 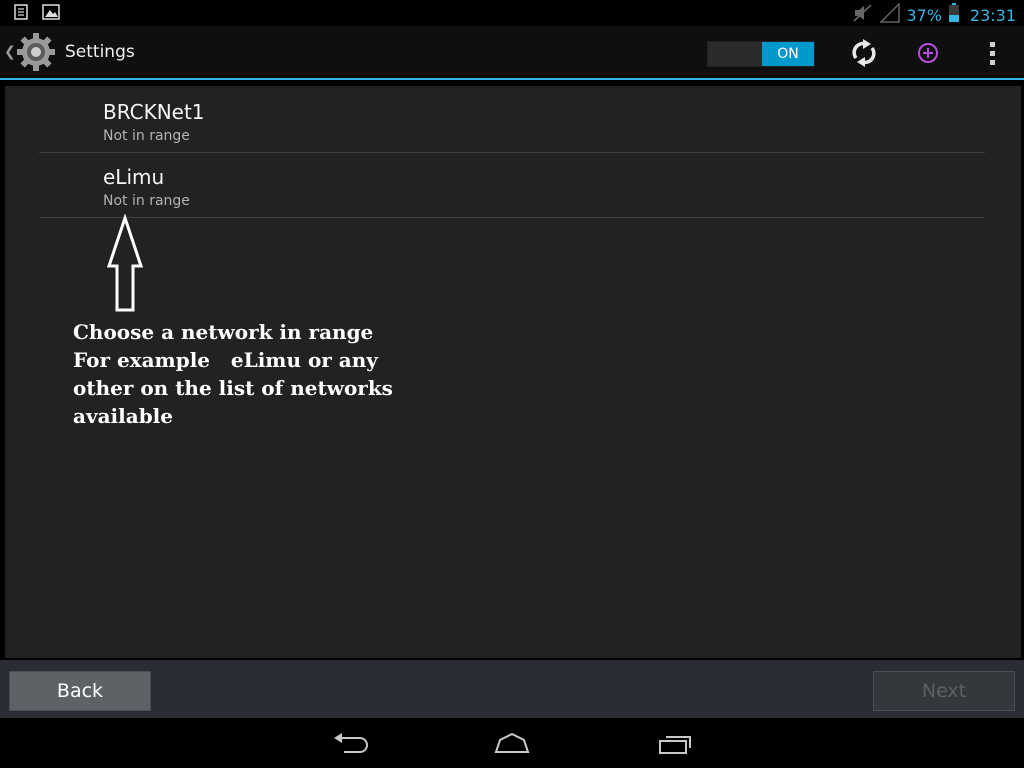 I want to click on clock: 23:31, so click(x=992, y=15).